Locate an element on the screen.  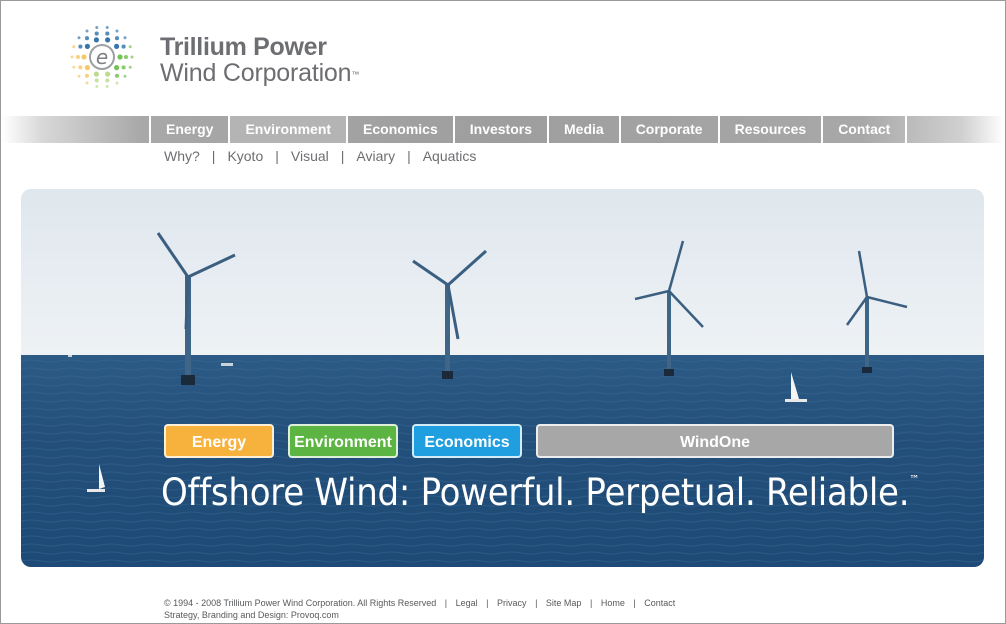
windone-button: WindOne is located at coordinates (715, 441).